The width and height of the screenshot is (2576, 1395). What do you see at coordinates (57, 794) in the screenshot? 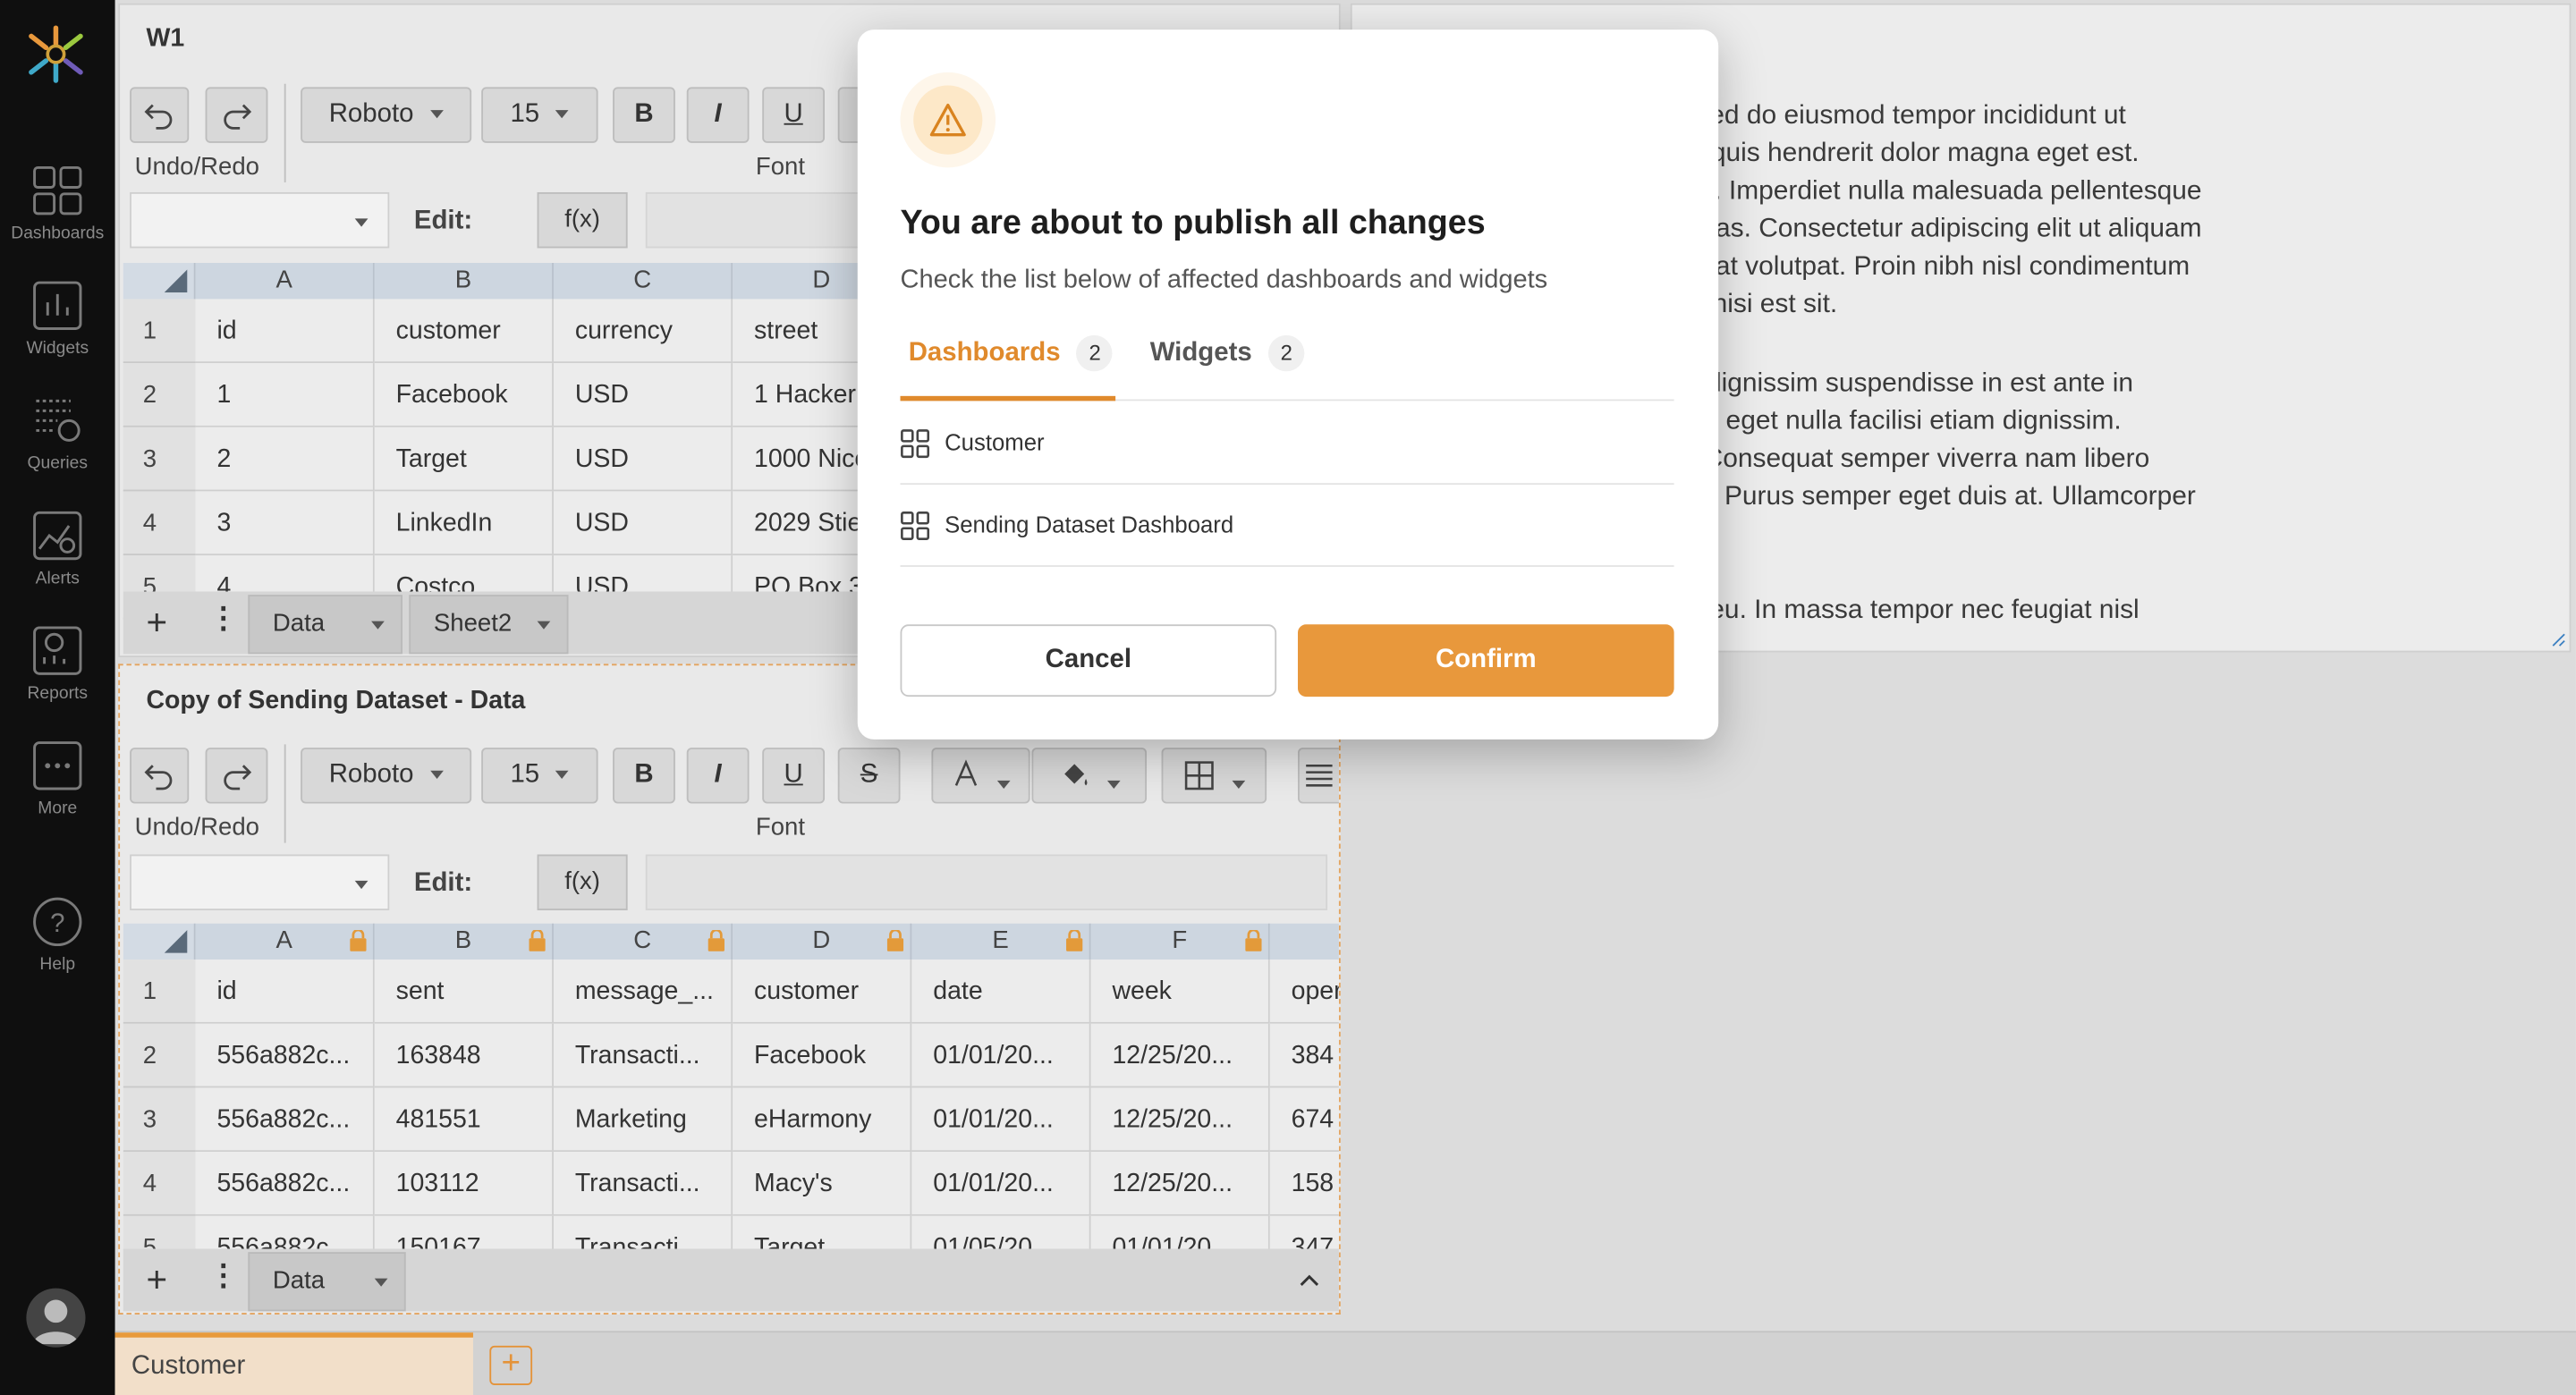
I see `nav-more: More` at bounding box center [57, 794].